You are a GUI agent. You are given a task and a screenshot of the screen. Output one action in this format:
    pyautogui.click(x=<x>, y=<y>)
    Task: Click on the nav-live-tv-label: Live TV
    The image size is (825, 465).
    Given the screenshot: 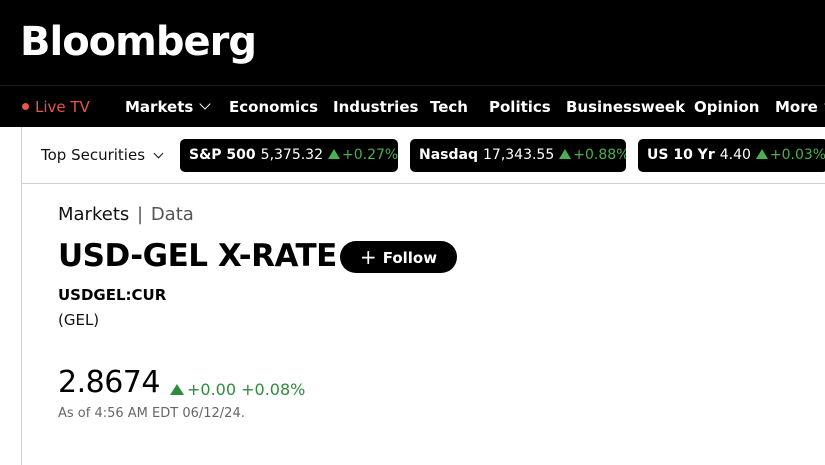 What is the action you would take?
    pyautogui.click(x=62, y=107)
    